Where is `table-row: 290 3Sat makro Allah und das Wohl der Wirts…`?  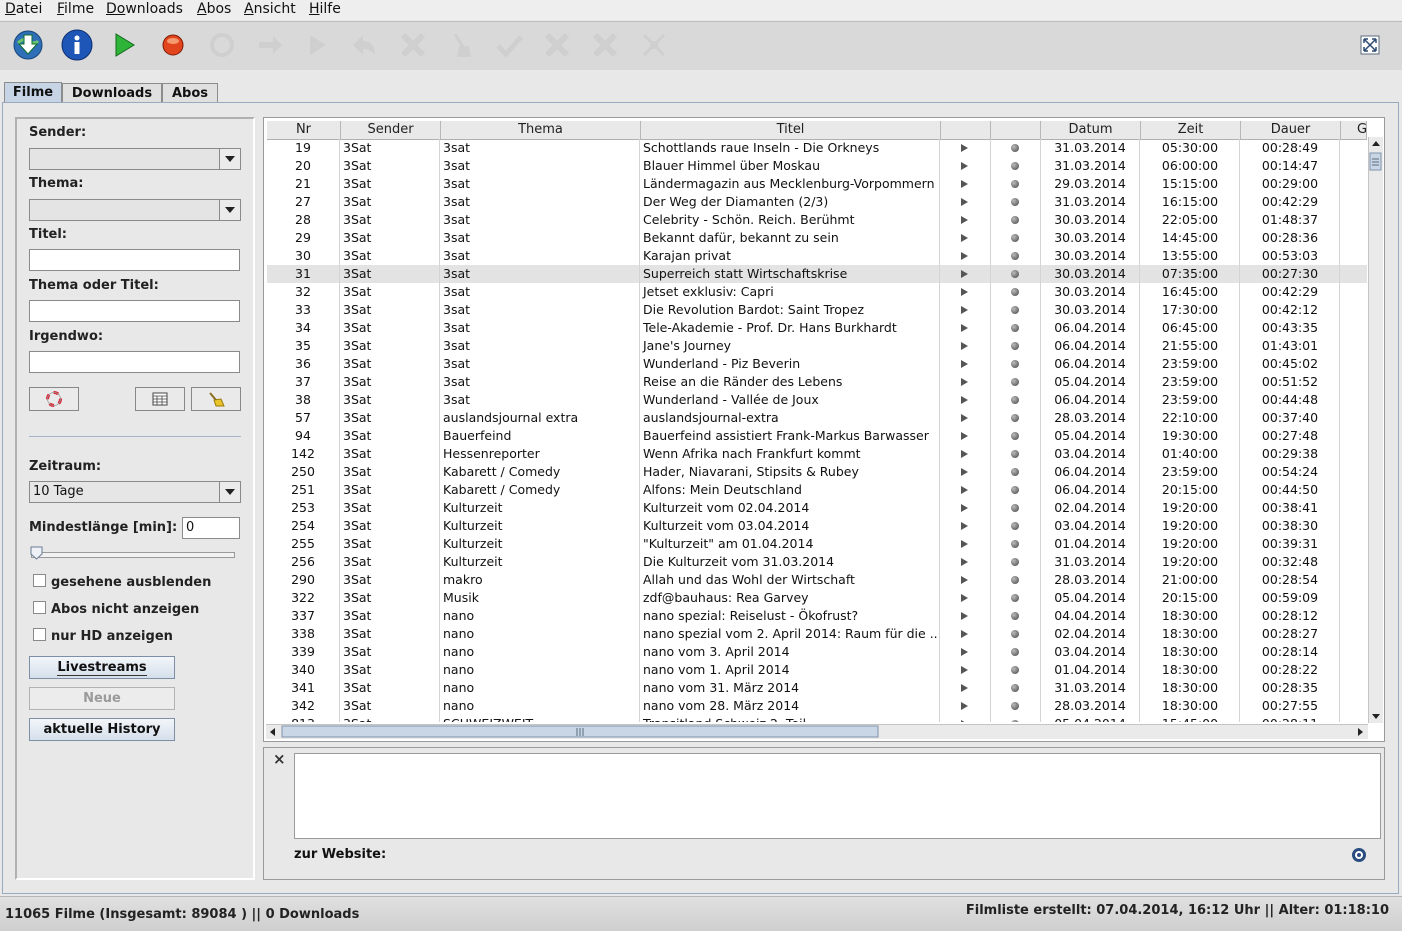
table-row: 290 3Sat makro Allah und das Wohl der Wirts… is located at coordinates (817, 580).